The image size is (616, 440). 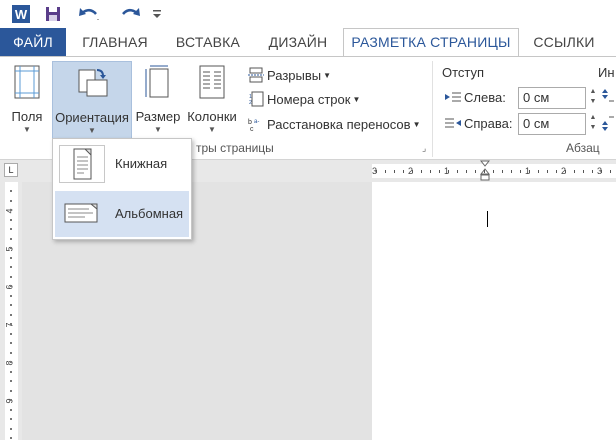 I want to click on text-cursor, so click(x=487, y=219).